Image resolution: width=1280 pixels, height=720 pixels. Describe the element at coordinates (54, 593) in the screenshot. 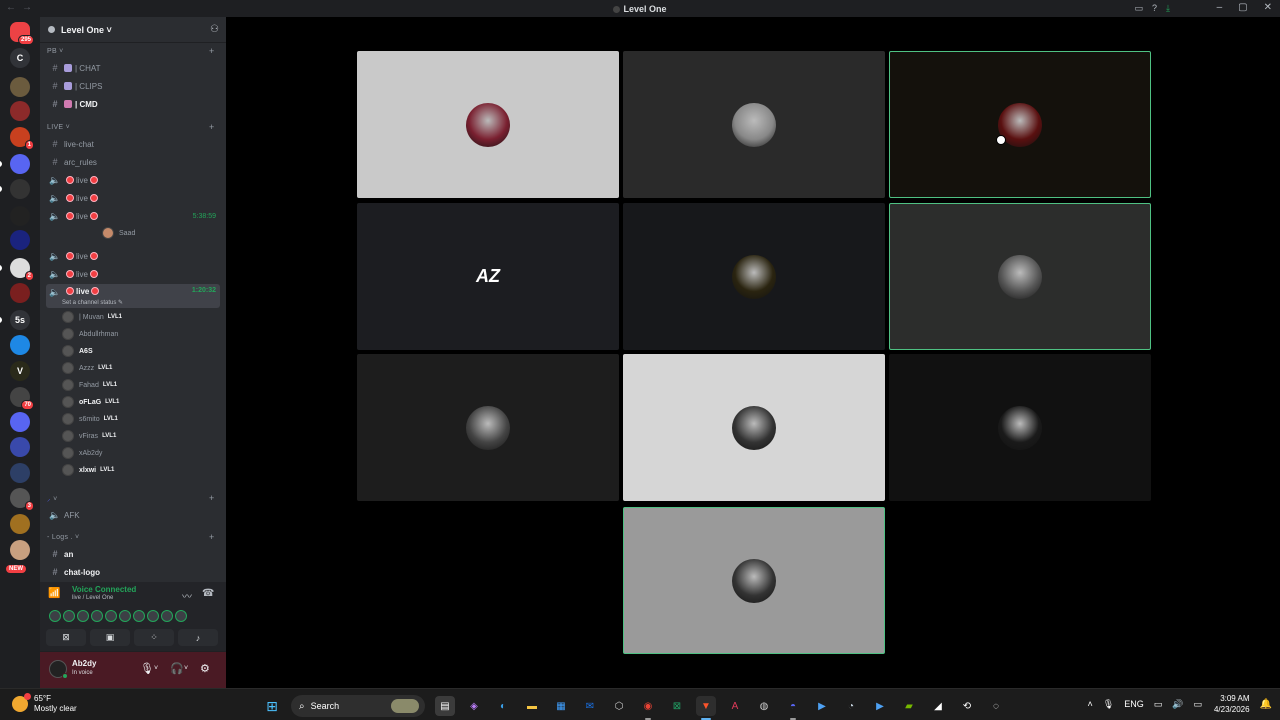

I see `connection-signal-icon: 📶` at that location.